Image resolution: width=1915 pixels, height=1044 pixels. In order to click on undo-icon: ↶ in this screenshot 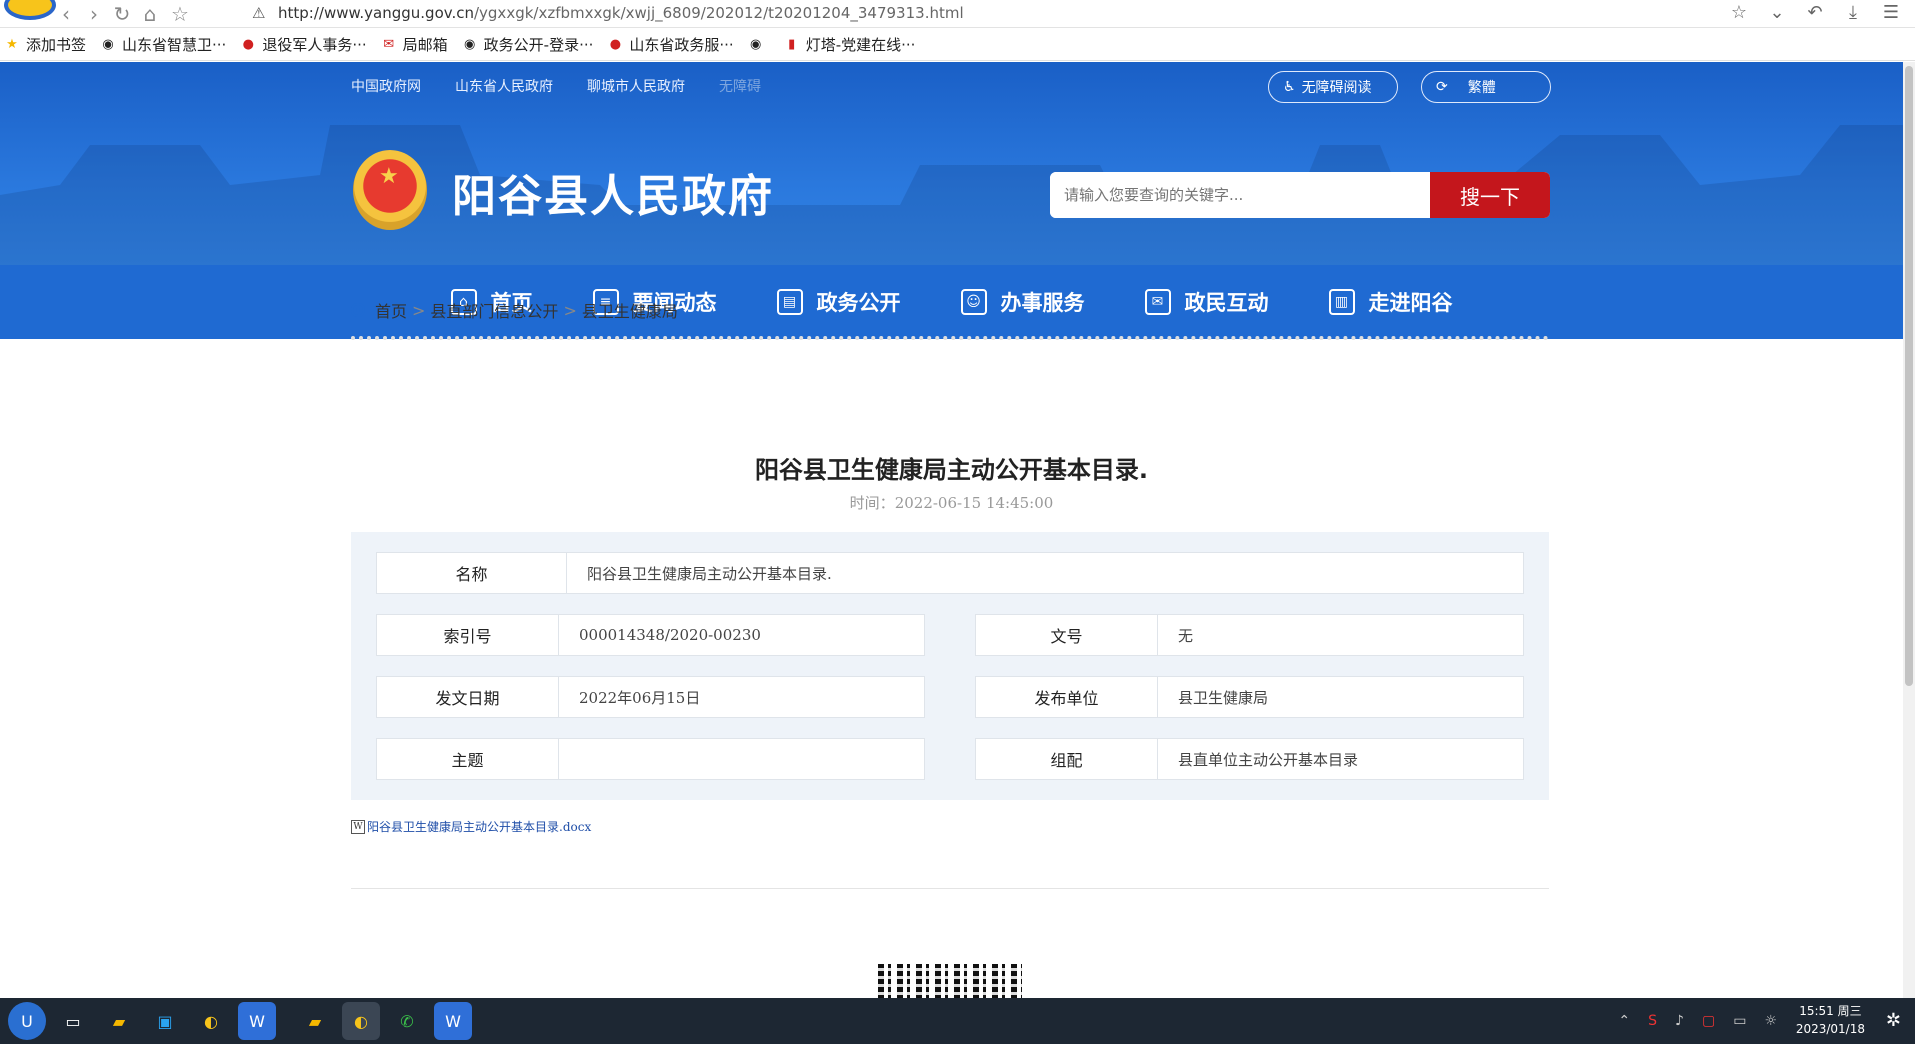, I will do `click(1815, 12)`.